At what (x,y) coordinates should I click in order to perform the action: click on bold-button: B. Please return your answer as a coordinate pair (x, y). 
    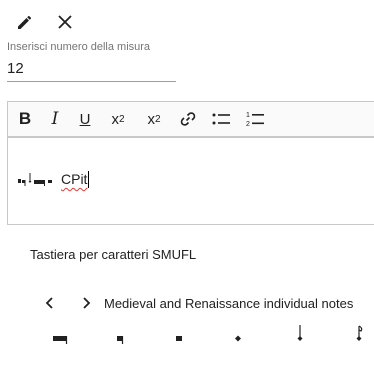
    Looking at the image, I should click on (25, 119).